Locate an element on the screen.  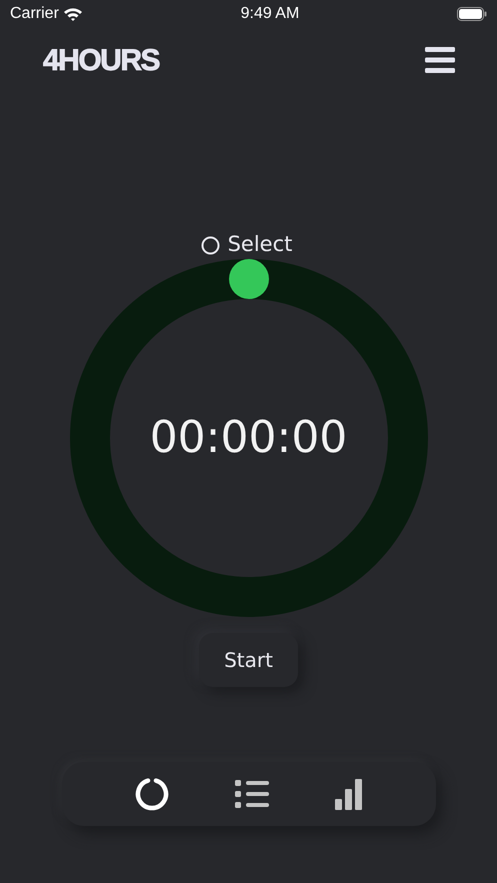
timer-handle is located at coordinates (248, 279).